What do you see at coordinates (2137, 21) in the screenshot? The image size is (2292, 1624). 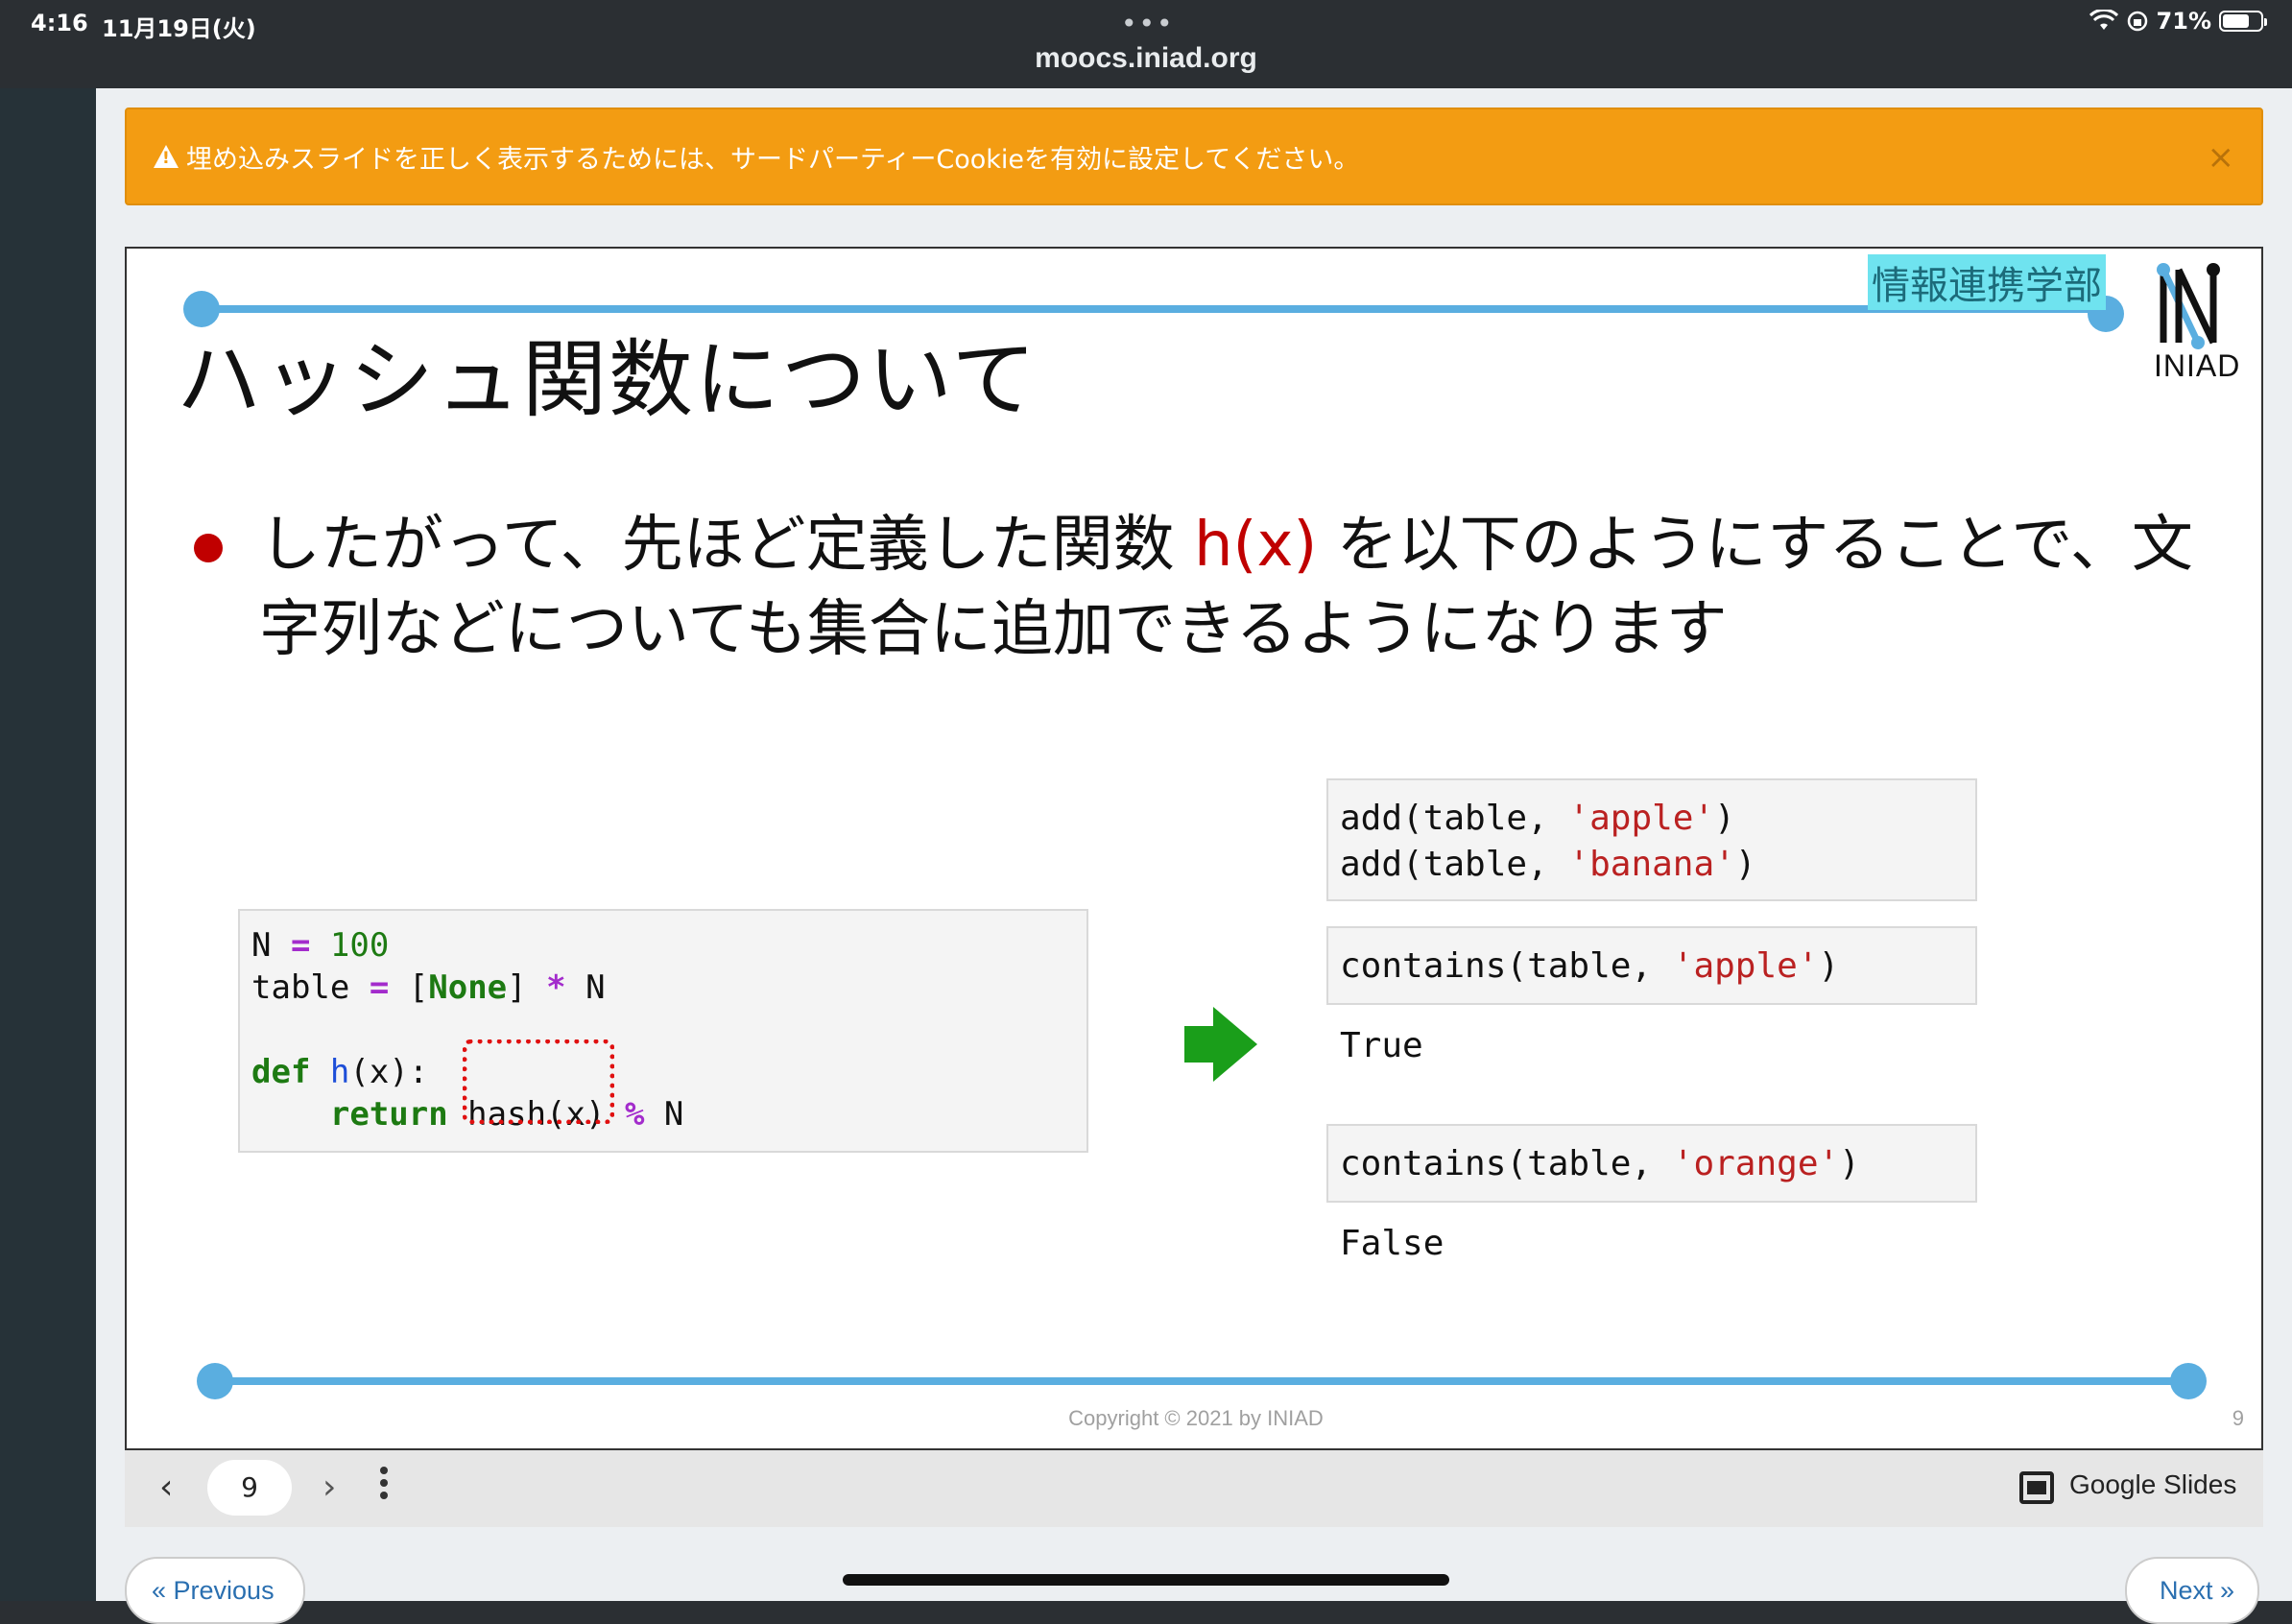 I see `orientation-lock-icon` at bounding box center [2137, 21].